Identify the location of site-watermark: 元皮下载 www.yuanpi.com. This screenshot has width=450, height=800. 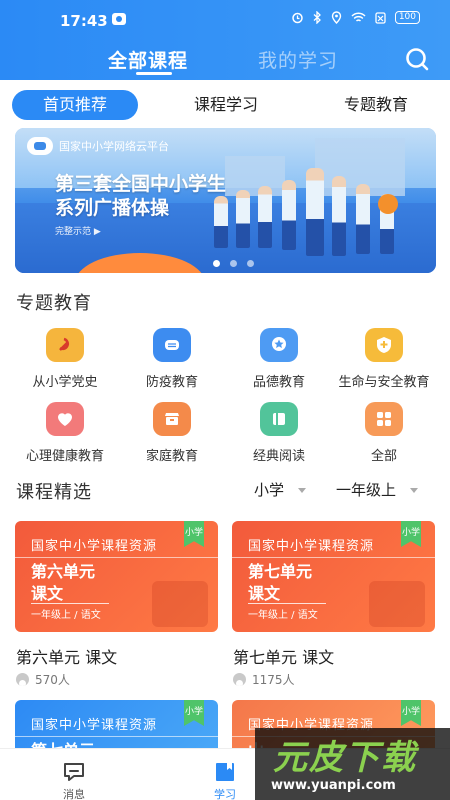
(352, 764).